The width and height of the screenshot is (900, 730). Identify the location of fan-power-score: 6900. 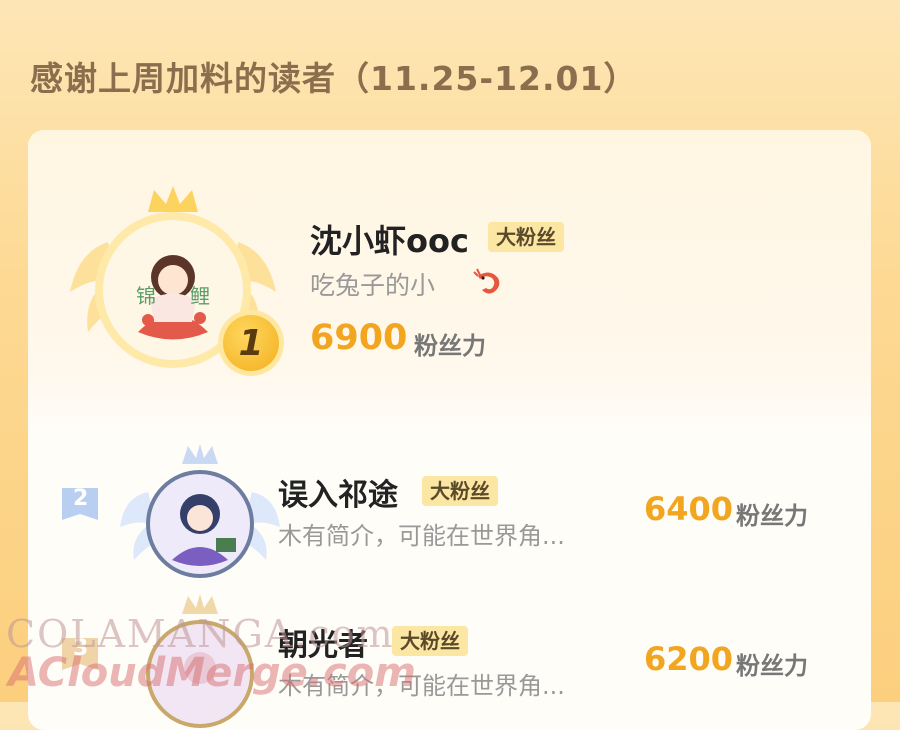
(359, 338).